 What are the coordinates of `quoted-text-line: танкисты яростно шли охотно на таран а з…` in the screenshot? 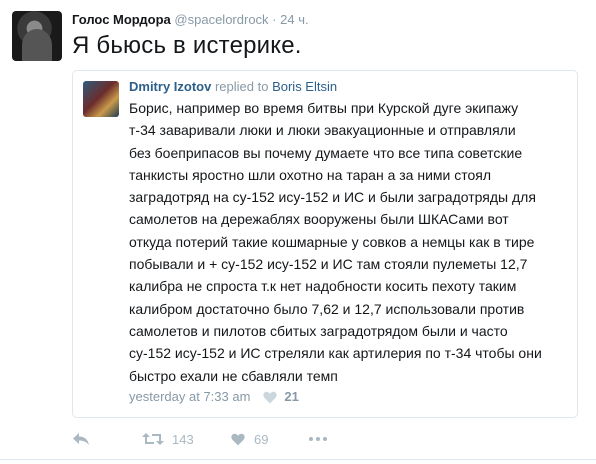 It's located at (310, 174).